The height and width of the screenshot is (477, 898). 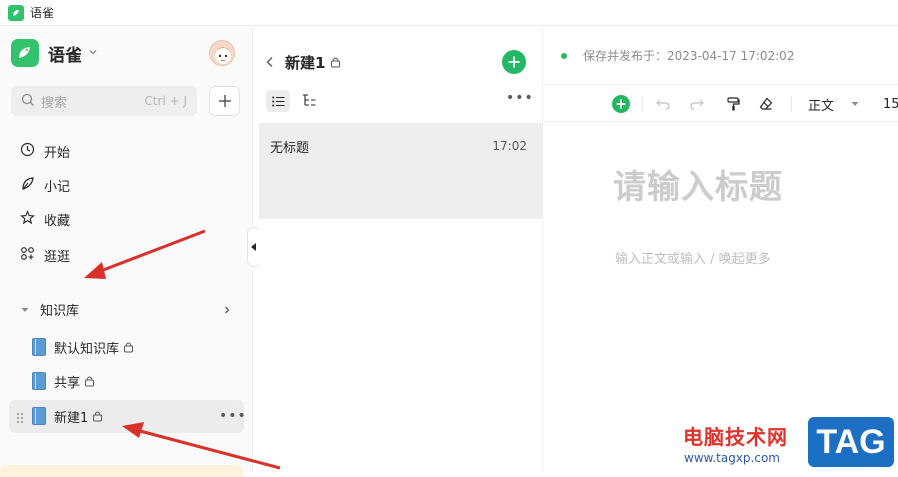 I want to click on chevron-down-icon, so click(x=93, y=53).